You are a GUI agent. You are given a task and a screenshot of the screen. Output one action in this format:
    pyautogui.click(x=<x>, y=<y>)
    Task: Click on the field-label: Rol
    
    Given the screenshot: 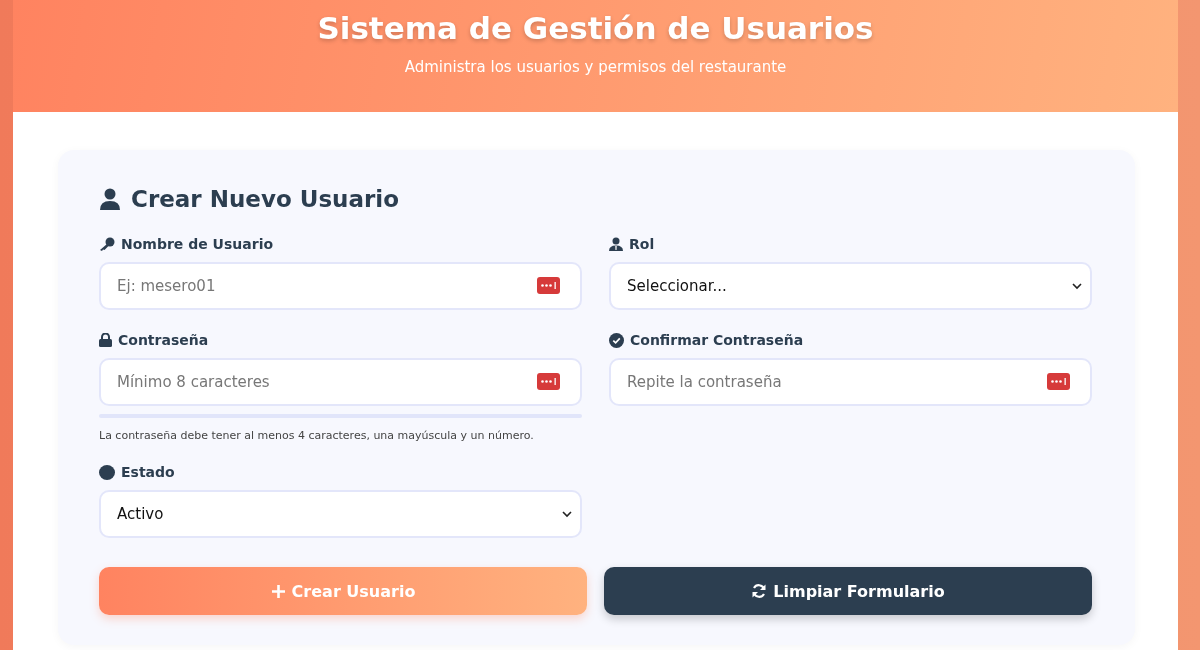 What is the action you would take?
    pyautogui.click(x=642, y=244)
    